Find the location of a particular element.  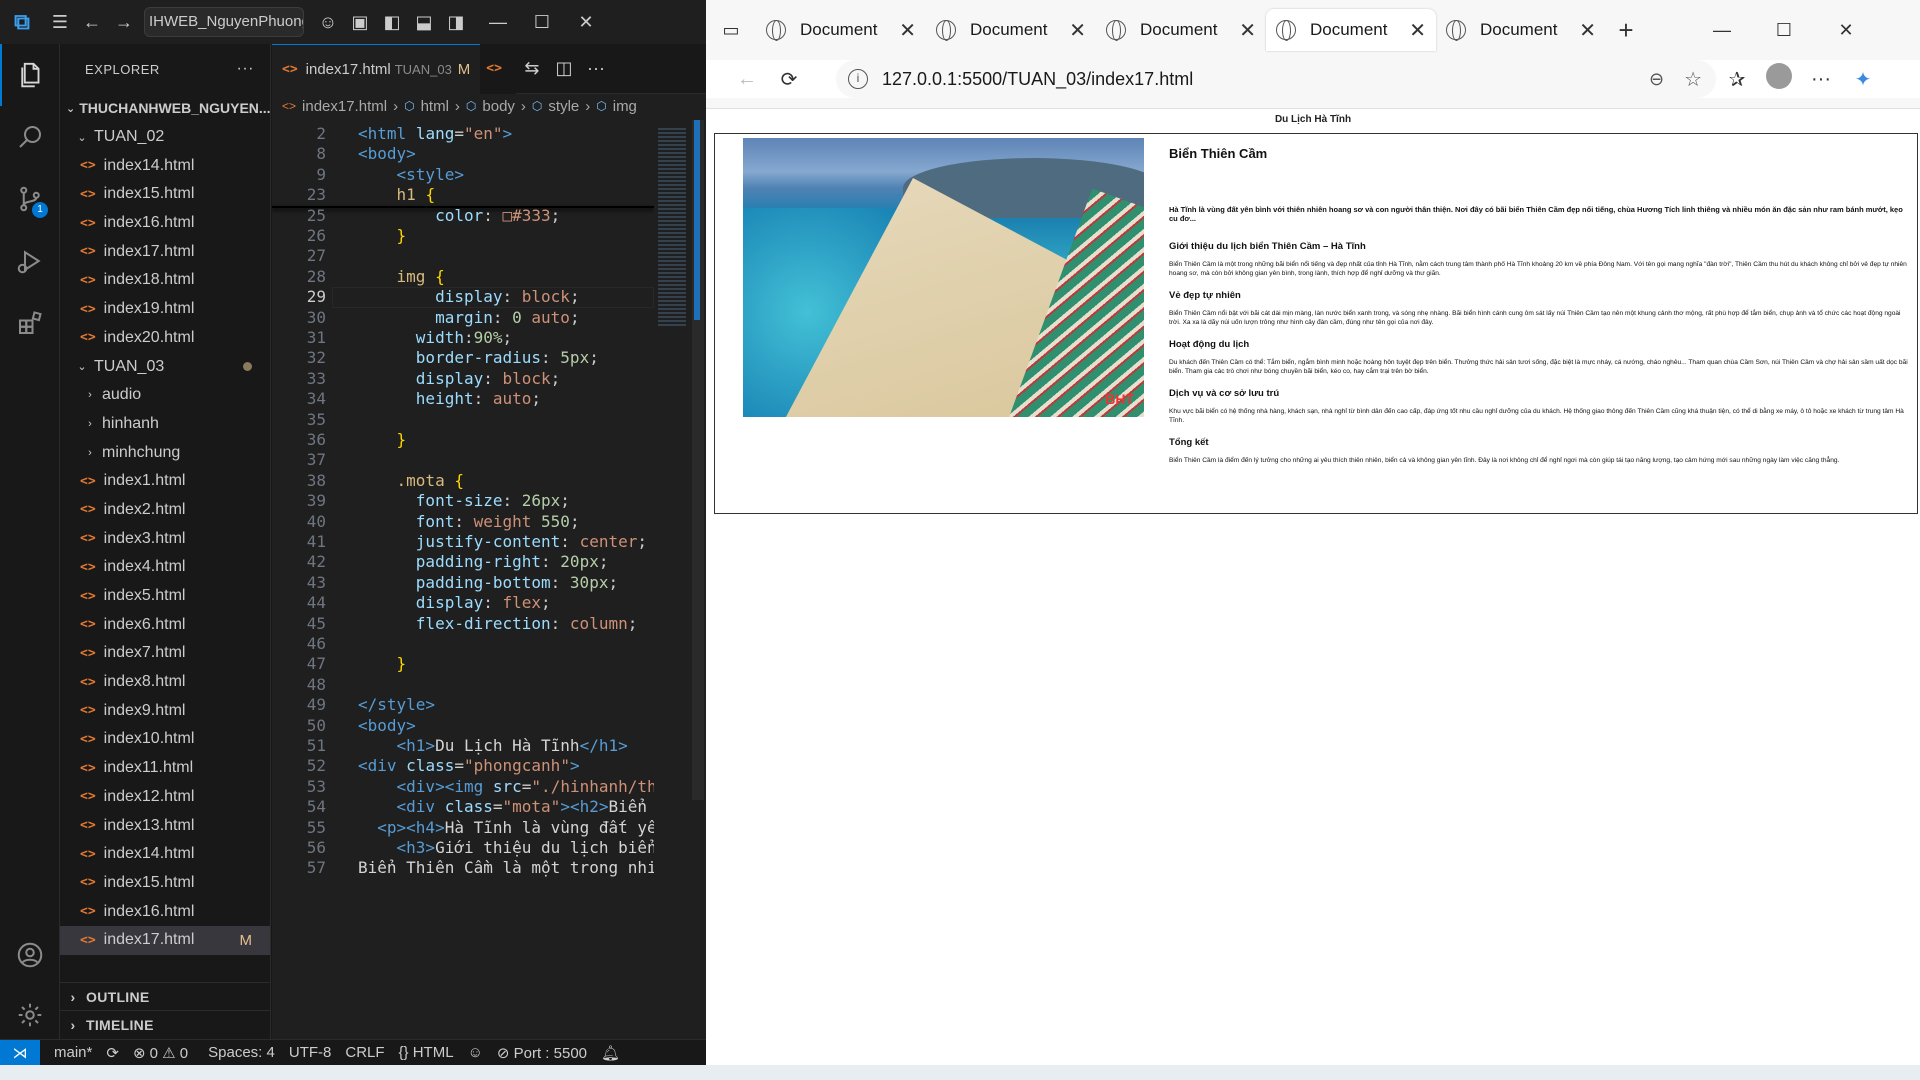

tab-actions-icon: ▭ is located at coordinates (731, 30).